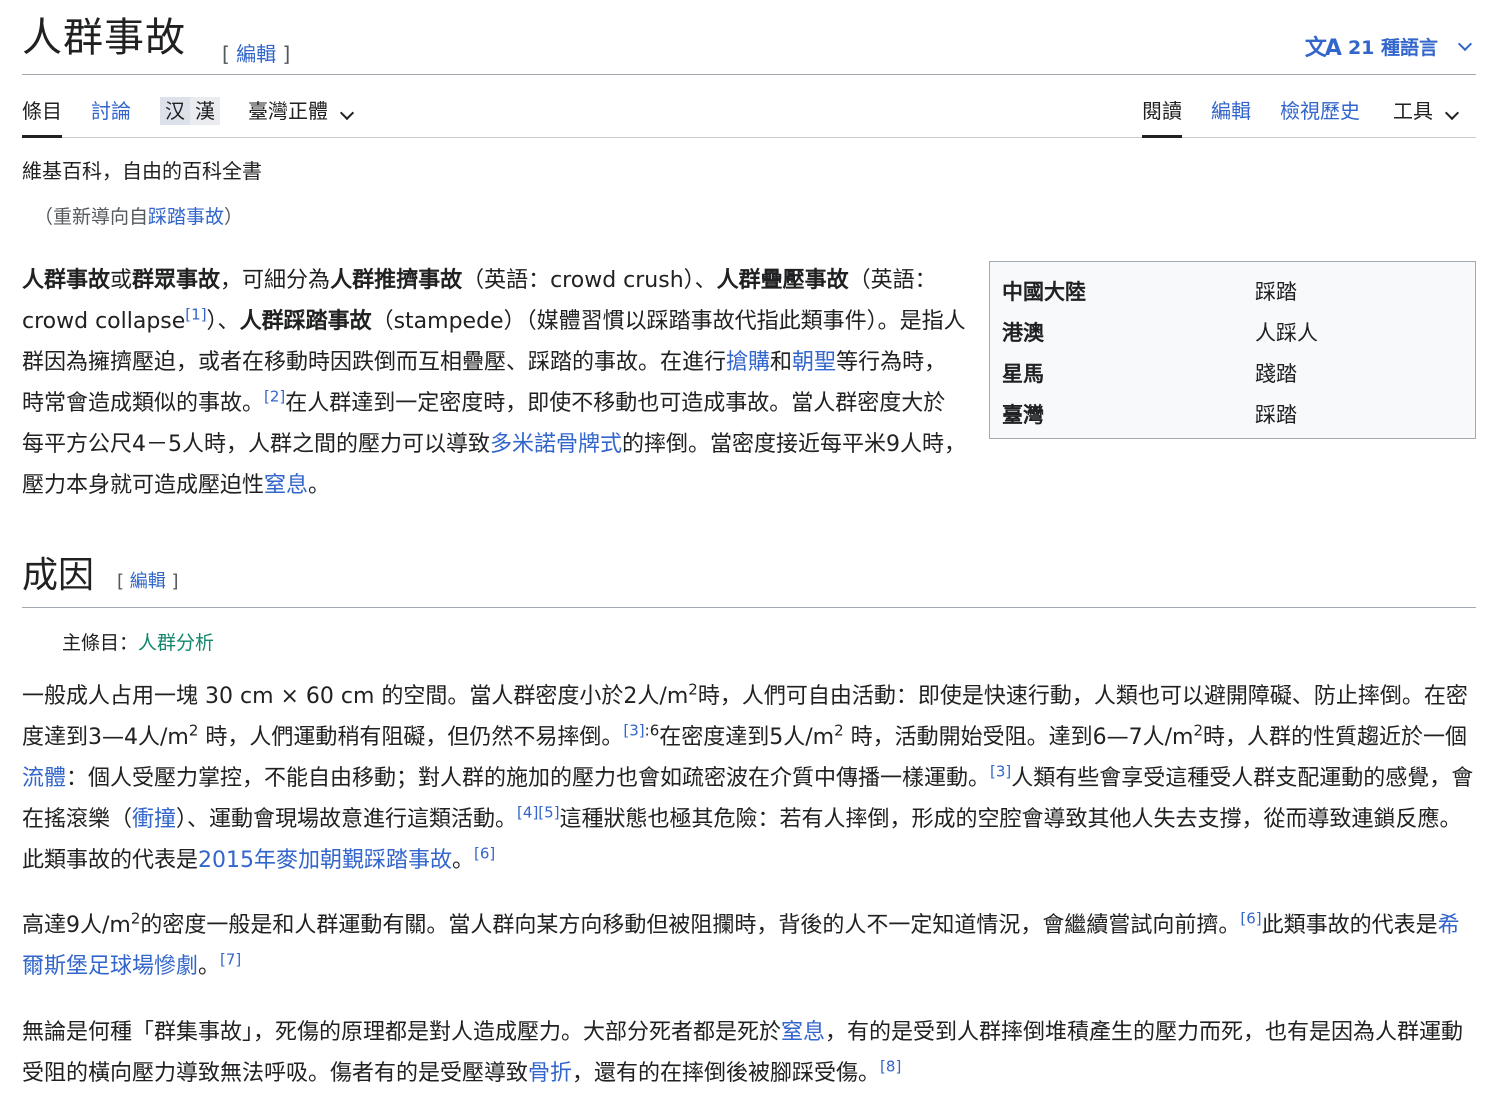 The image size is (1500, 1111). I want to click on translate-icon: 文A, so click(1323, 48).